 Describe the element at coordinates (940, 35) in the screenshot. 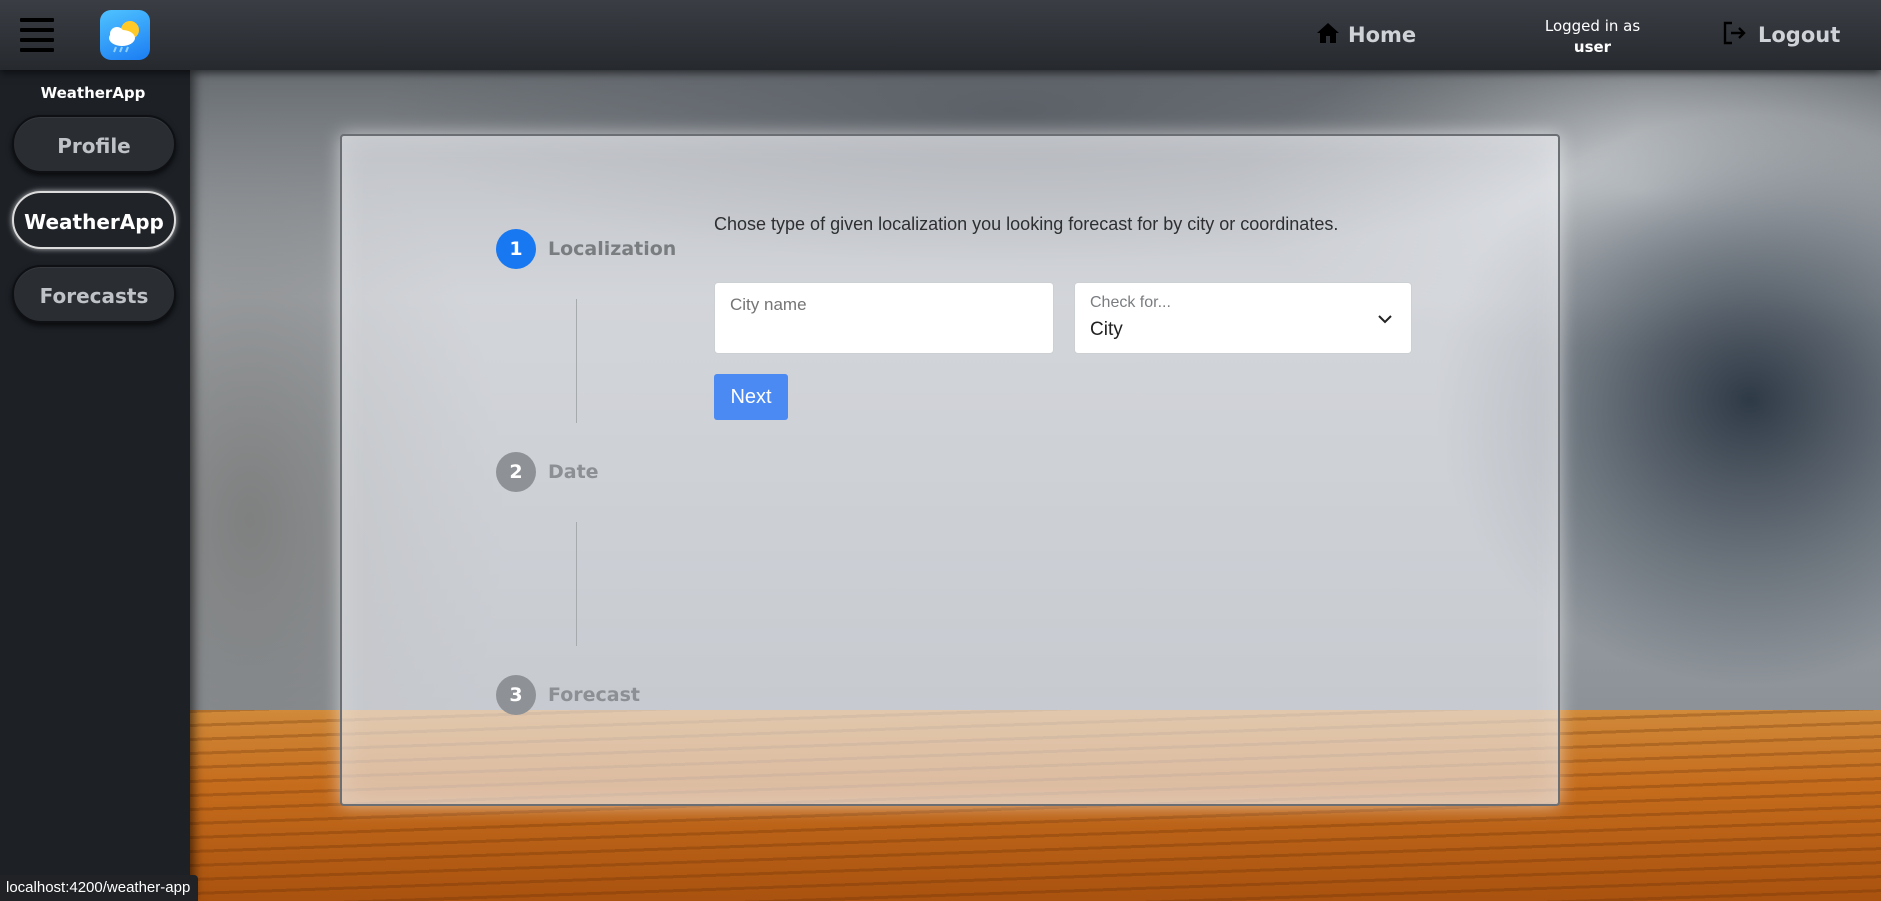

I see `top-navbar: Home Logged in as user Logout` at that location.